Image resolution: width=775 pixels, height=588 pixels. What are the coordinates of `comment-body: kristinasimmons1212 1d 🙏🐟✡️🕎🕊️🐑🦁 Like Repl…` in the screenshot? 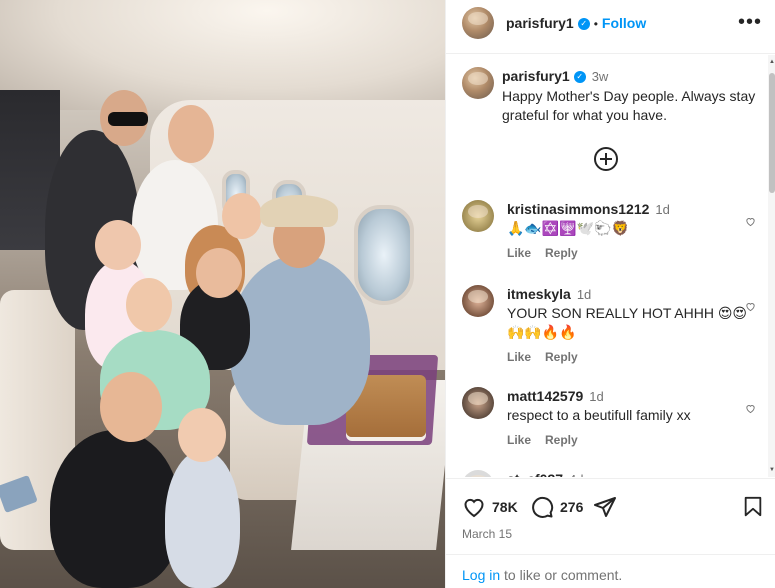 It's located at (634, 230).